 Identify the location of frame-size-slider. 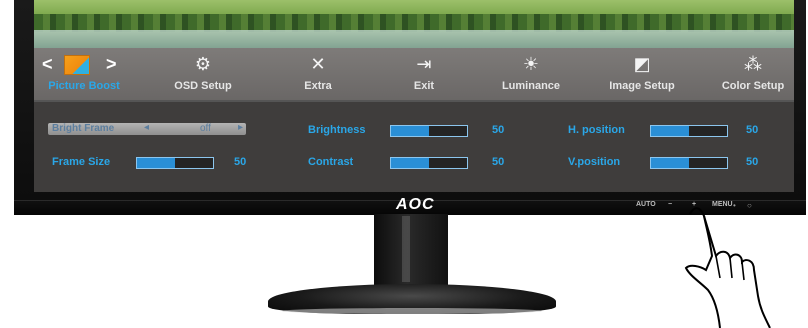
(175, 163).